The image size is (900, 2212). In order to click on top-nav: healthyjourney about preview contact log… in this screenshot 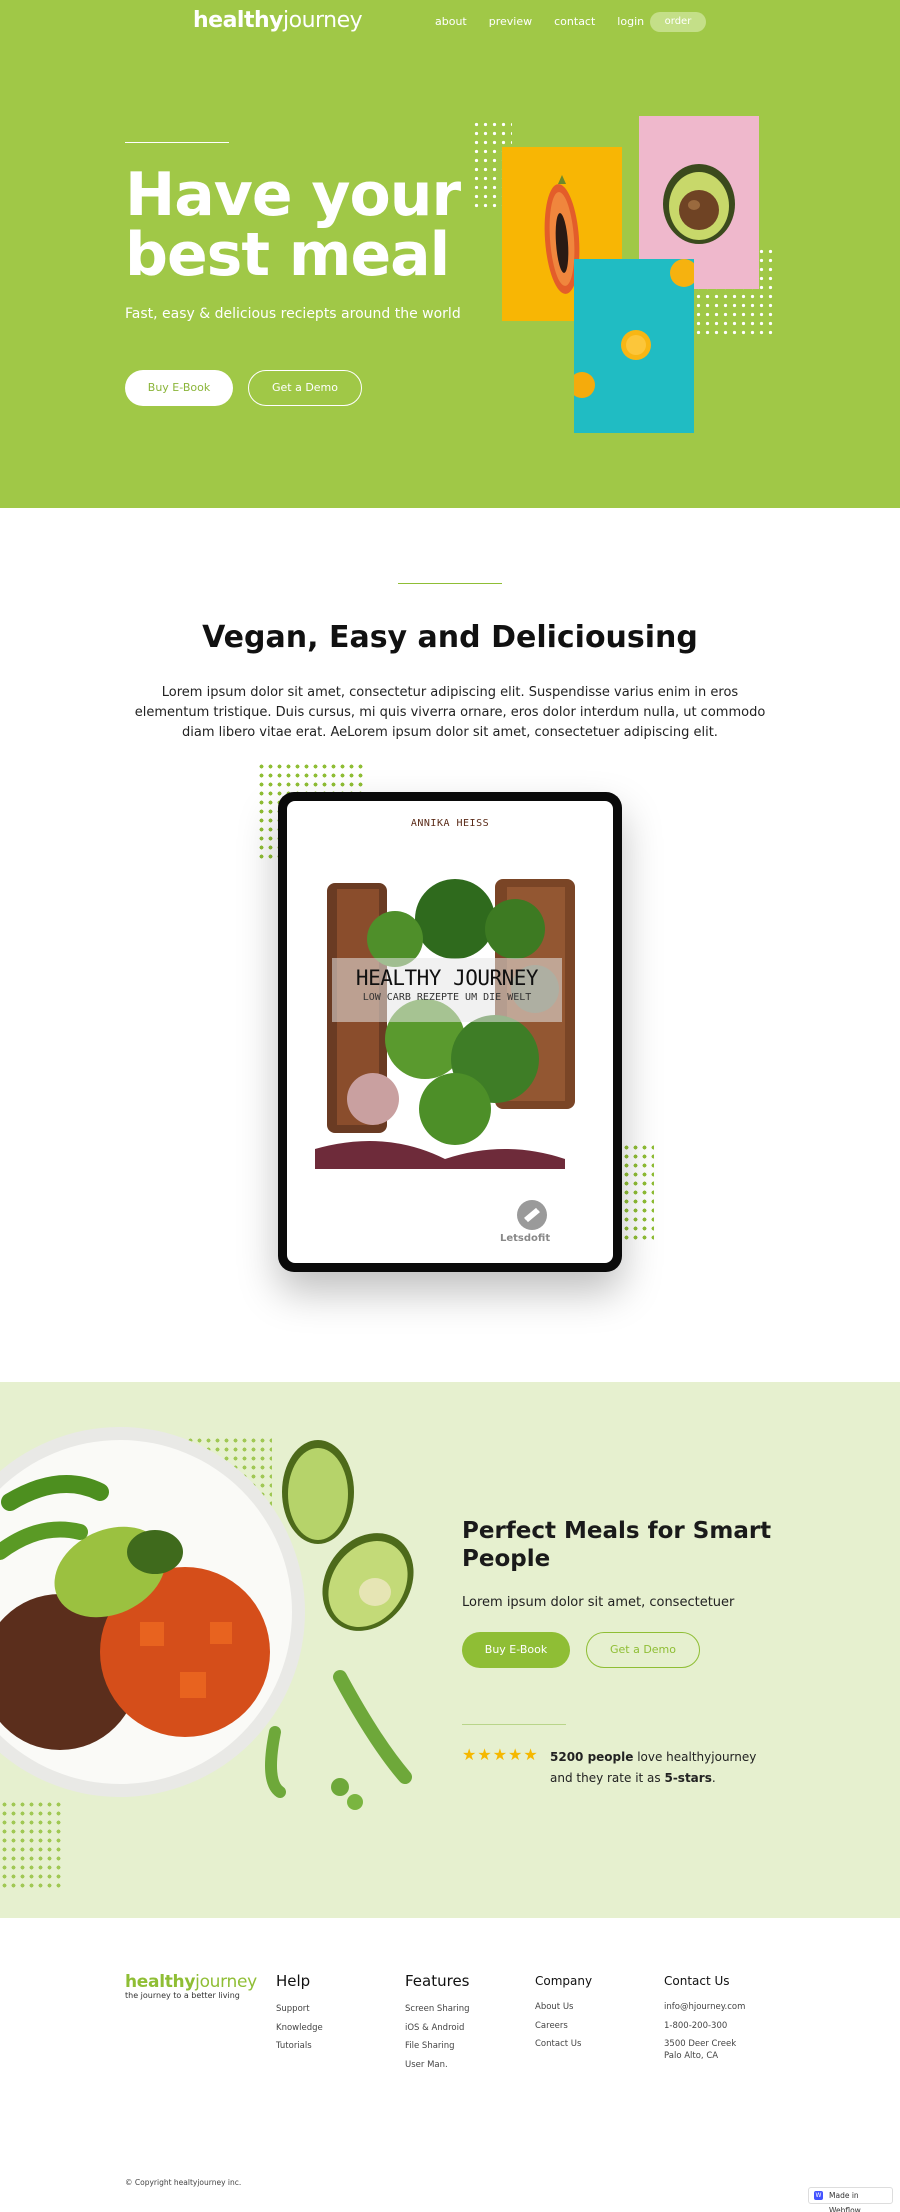, I will do `click(450, 23)`.